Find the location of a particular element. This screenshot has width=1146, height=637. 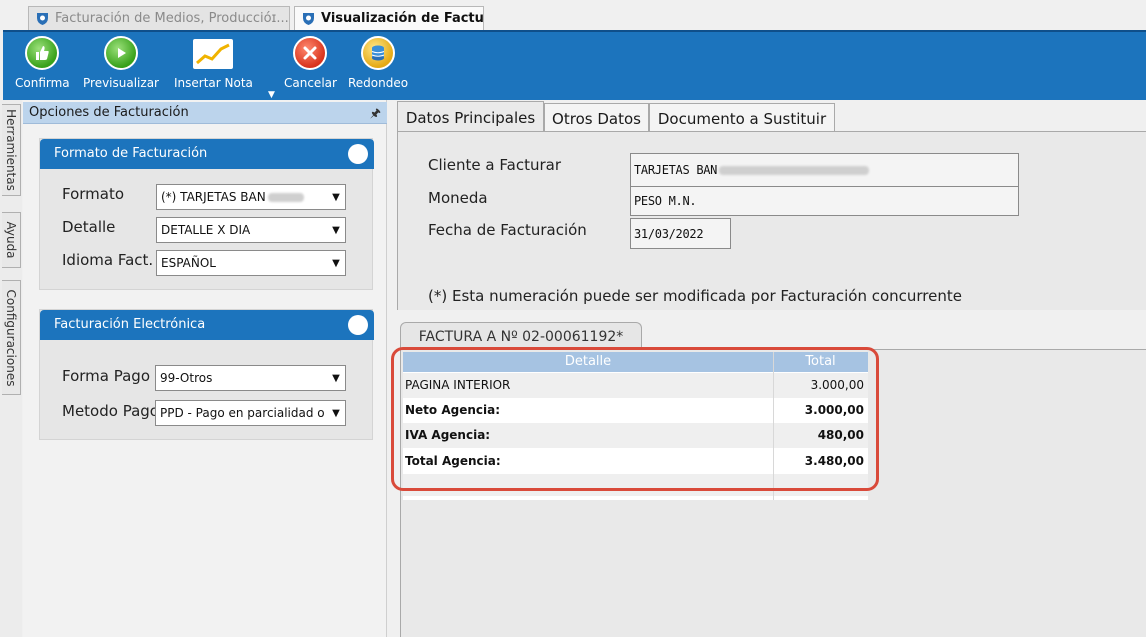

previsualizar-button: Previsualizar is located at coordinates (121, 63).